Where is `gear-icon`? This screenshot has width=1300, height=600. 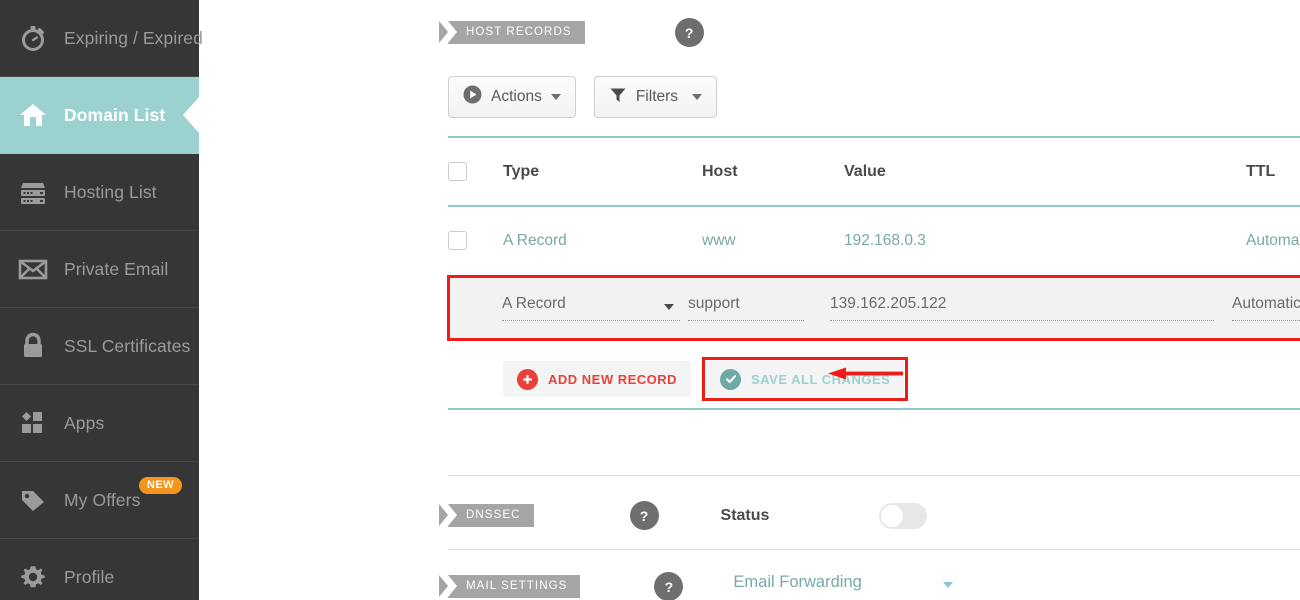
gear-icon is located at coordinates (33, 577).